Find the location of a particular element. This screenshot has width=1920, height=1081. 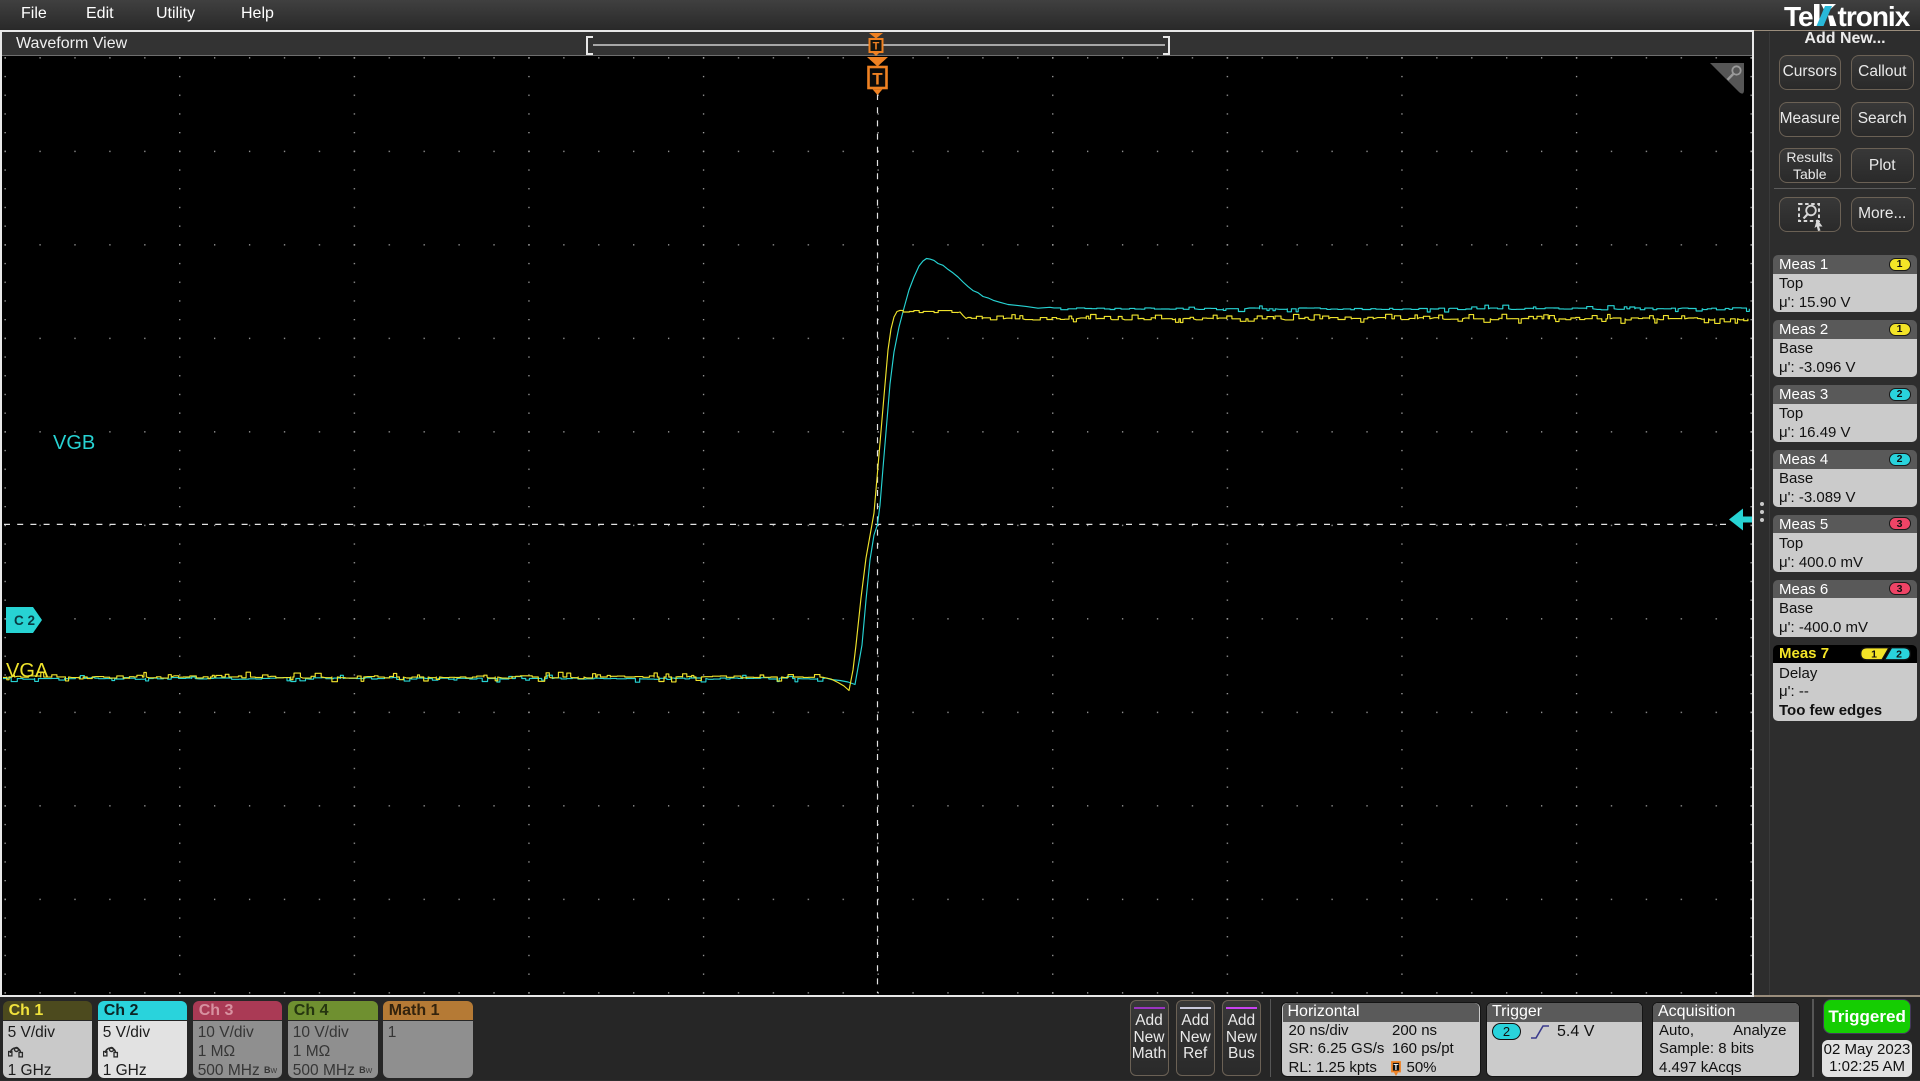

svg-text: Te is located at coordinates (1798, 15).